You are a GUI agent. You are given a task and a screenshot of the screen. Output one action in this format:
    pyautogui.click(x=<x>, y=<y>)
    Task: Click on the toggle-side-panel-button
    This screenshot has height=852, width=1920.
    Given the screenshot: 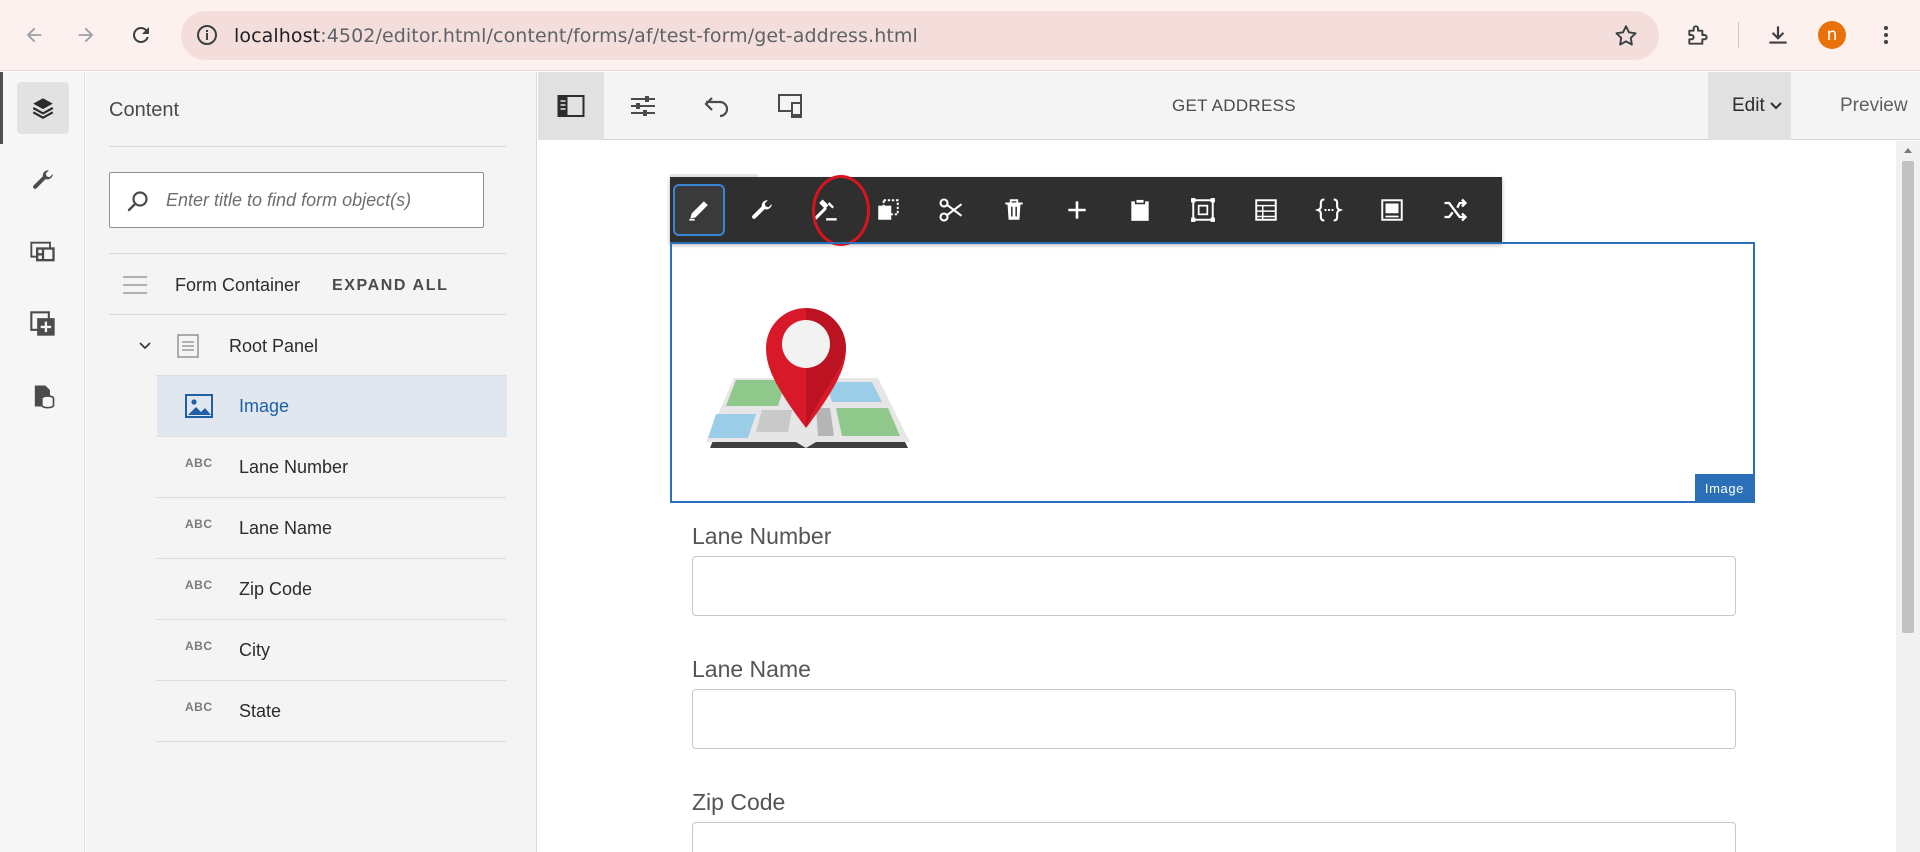 What is the action you would take?
    pyautogui.click(x=571, y=106)
    